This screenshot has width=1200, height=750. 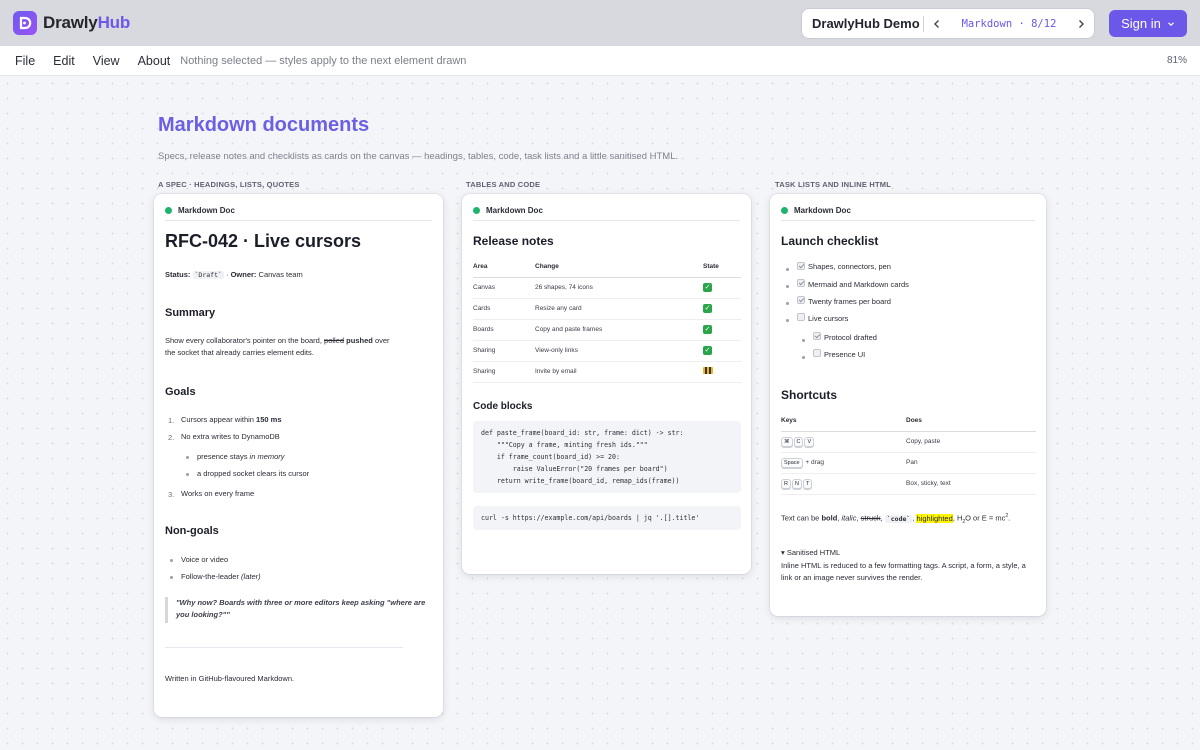 What do you see at coordinates (619, 309) in the screenshot?
I see `cell-change: Resize any card` at bounding box center [619, 309].